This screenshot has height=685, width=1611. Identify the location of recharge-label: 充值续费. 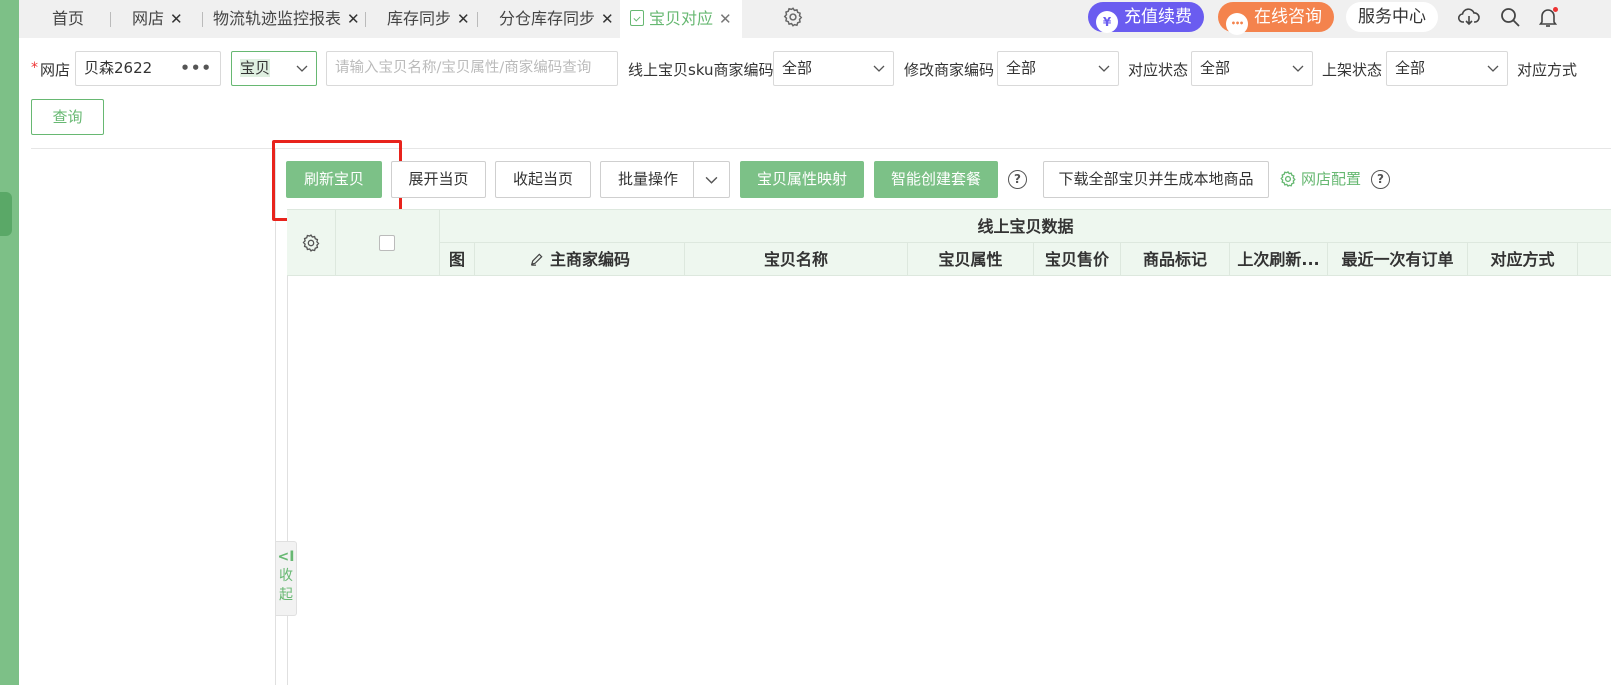
(1158, 17).